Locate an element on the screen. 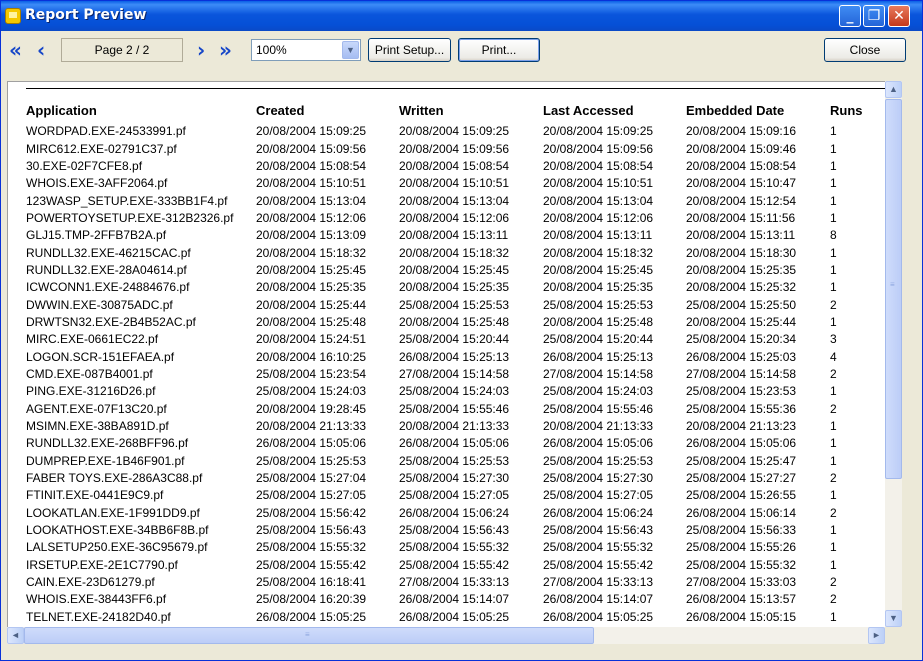 This screenshot has height=661, width=923. cell-last-accessed: 20/08/2004 15:25:45 is located at coordinates (598, 269).